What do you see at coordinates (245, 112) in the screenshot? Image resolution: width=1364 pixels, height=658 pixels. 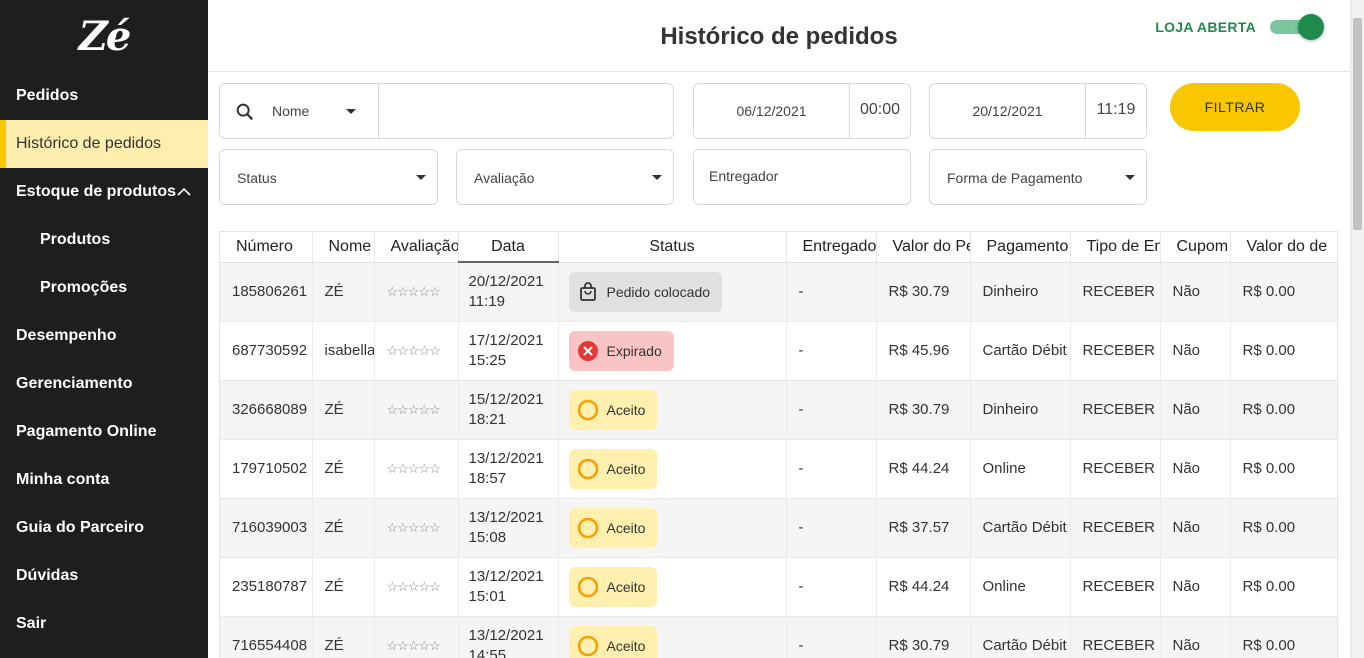 I see `search-icon` at bounding box center [245, 112].